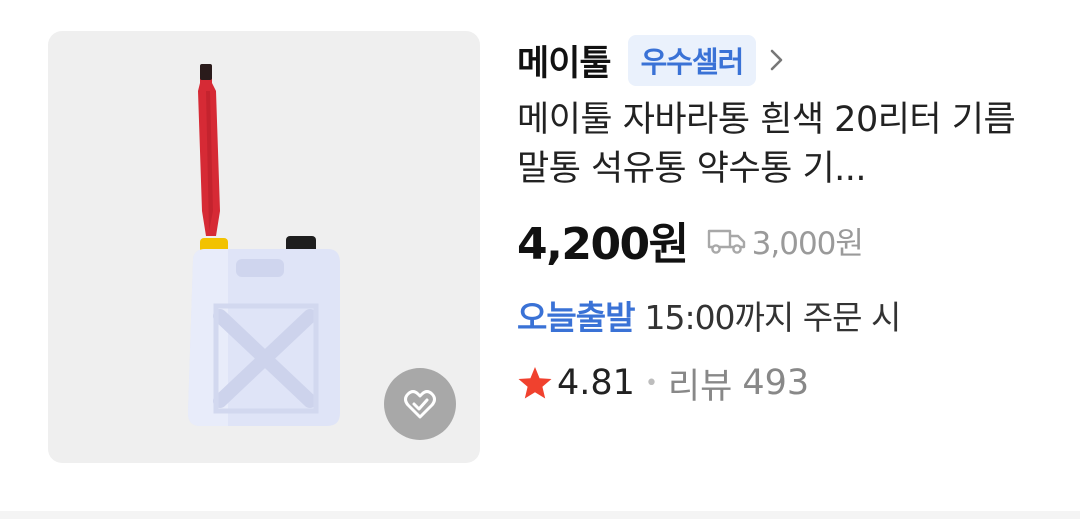 Image resolution: width=1080 pixels, height=519 pixels. What do you see at coordinates (807, 243) in the screenshot?
I see `shipping-fee-value: 3,000원` at bounding box center [807, 243].